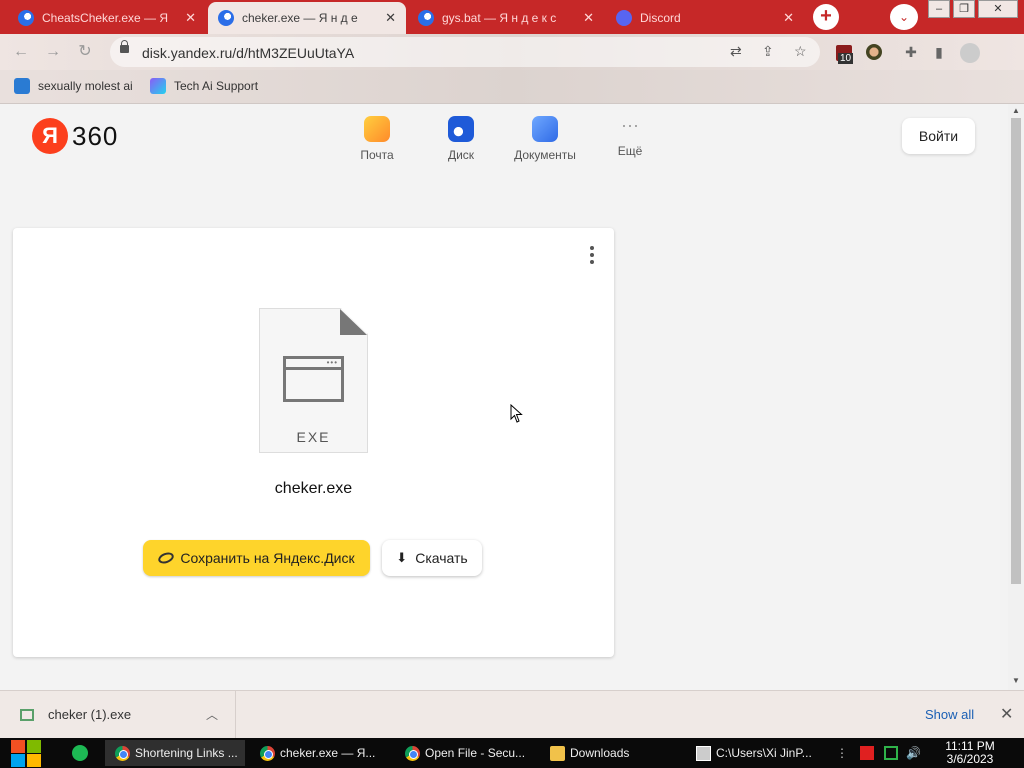 This screenshot has height=768, width=1024. I want to click on service-label: Почта, so click(377, 155).